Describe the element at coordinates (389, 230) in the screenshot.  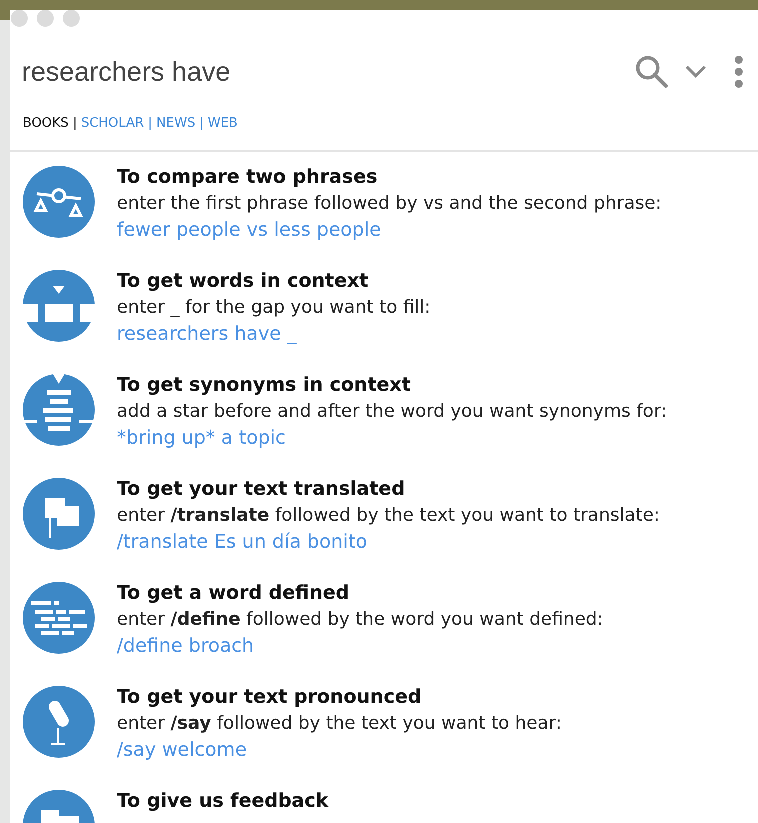
I see `example-link: fewer people vs less people` at that location.